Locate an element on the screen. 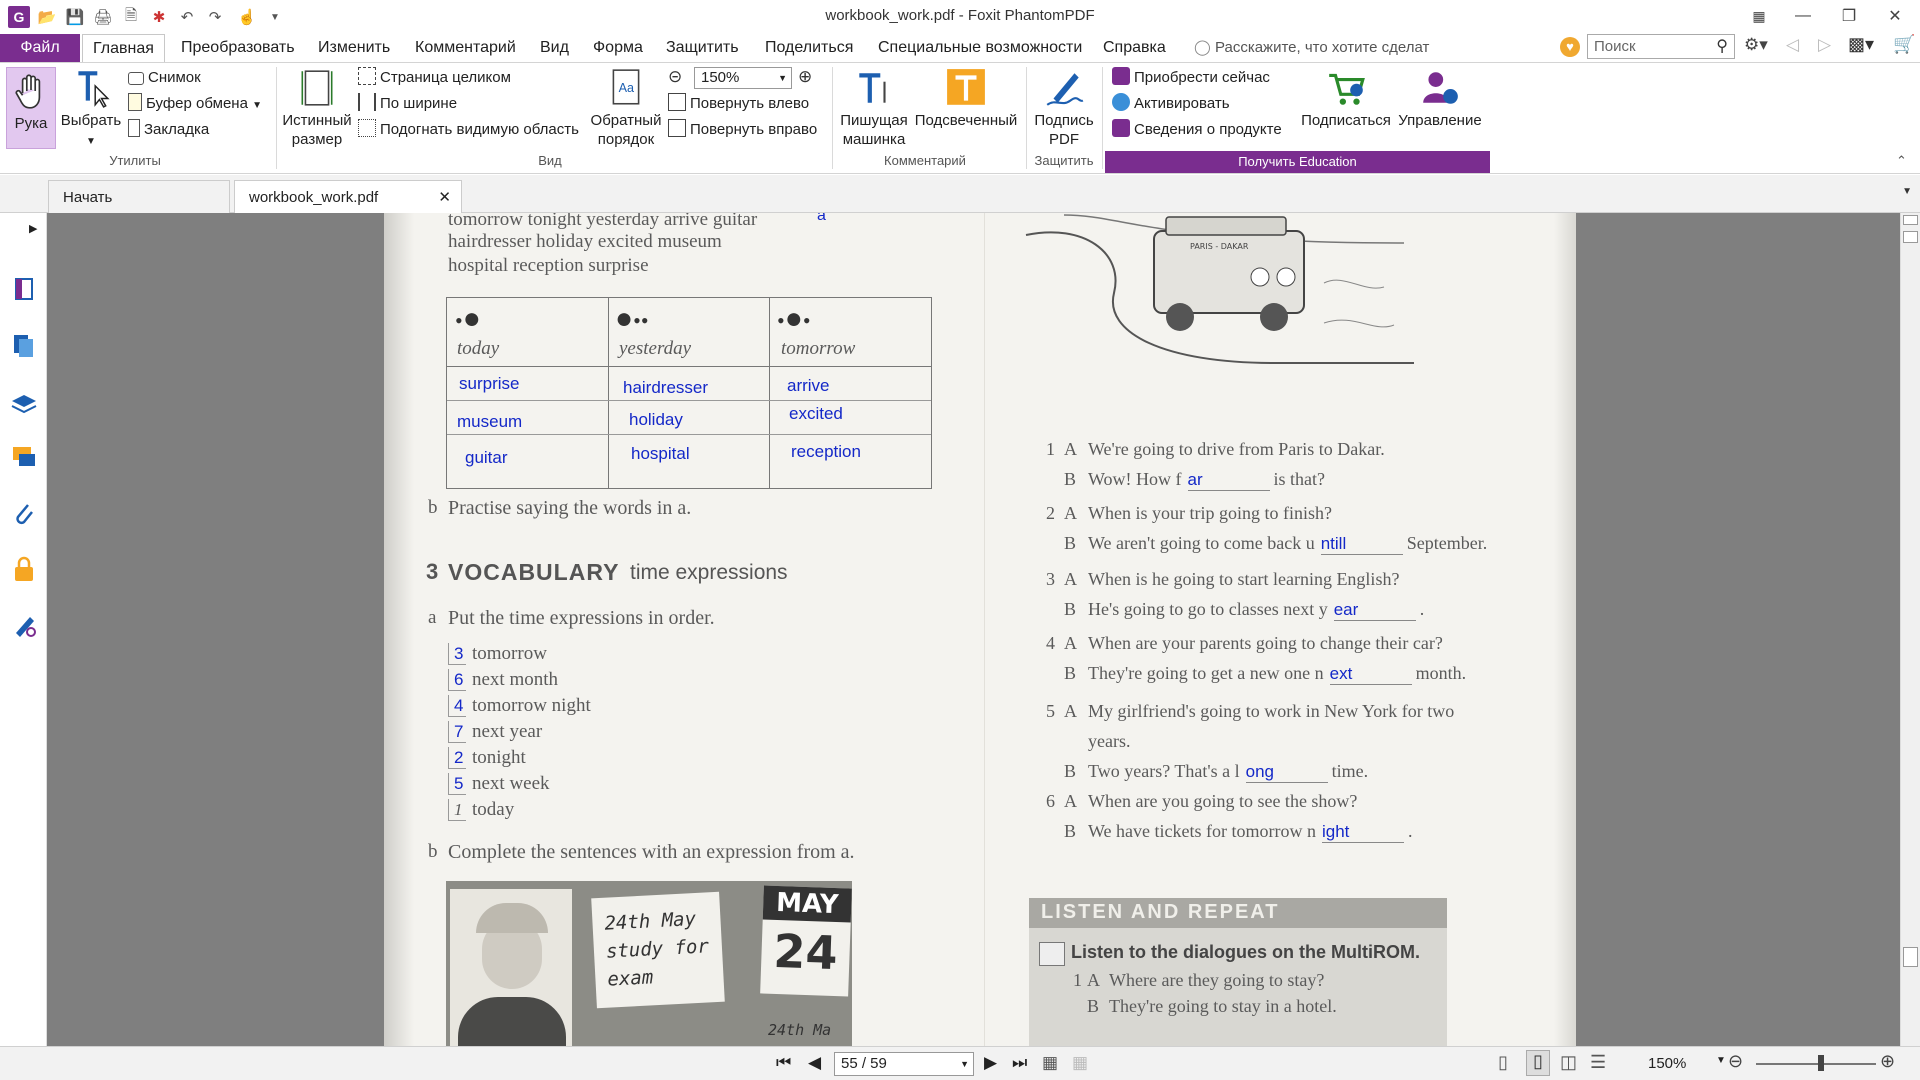  layers-icon is located at coordinates (24, 401).